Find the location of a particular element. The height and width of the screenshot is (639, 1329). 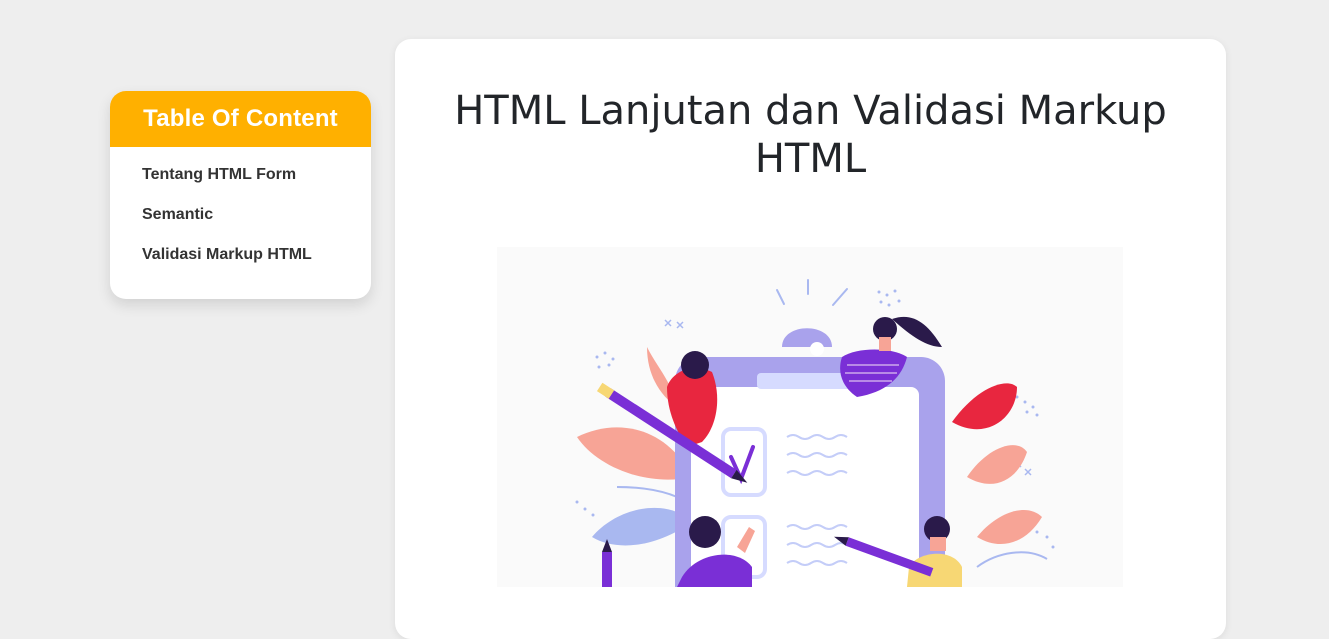

toc-item-validasi-markup-html: Validasi Markup HTML is located at coordinates (256, 263).